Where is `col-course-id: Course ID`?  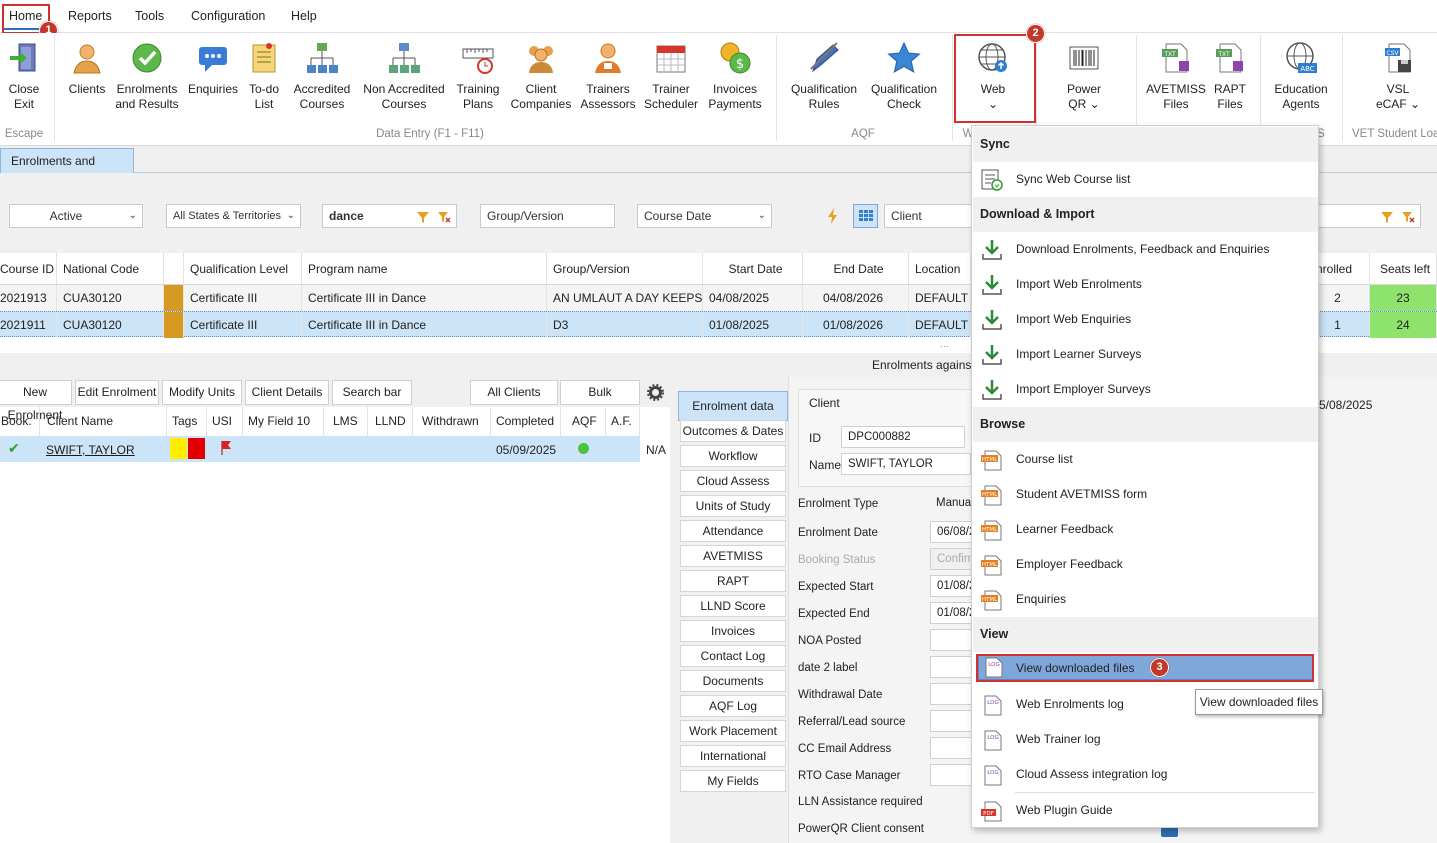
col-course-id: Course ID is located at coordinates (28, 269).